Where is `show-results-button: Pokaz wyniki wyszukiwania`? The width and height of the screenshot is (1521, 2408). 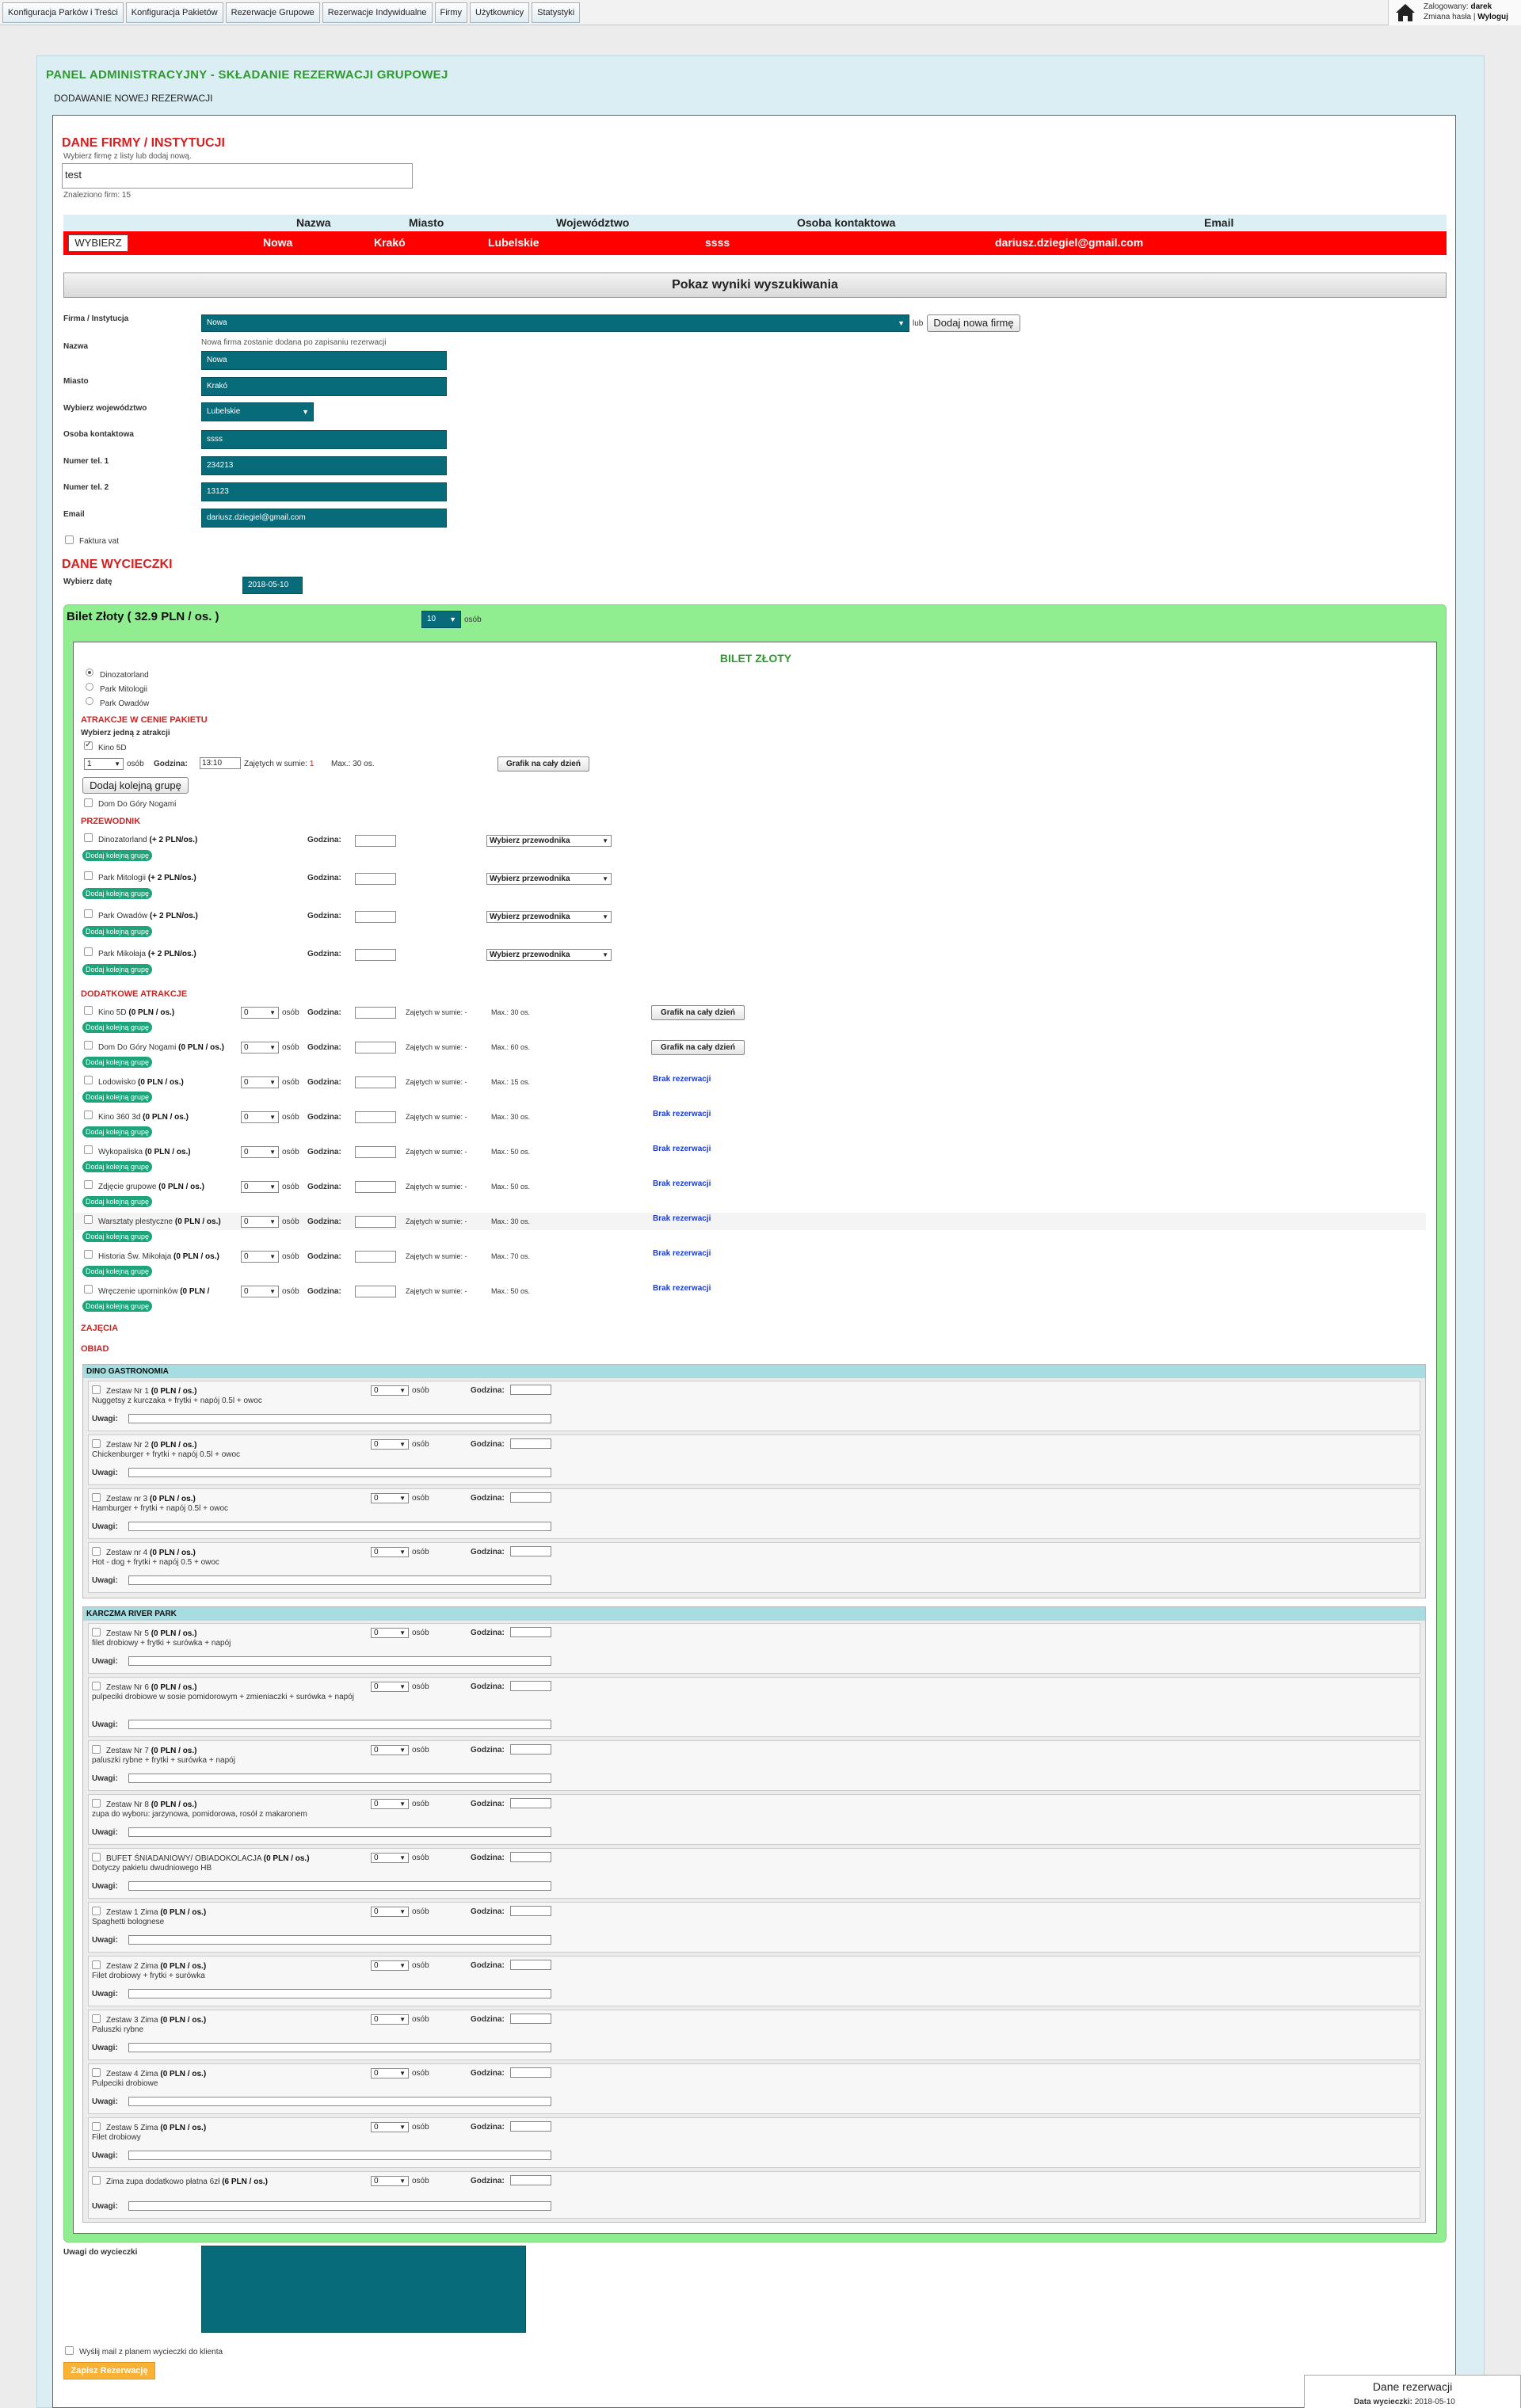
show-results-button: Pokaz wyniki wyszukiwania is located at coordinates (755, 285).